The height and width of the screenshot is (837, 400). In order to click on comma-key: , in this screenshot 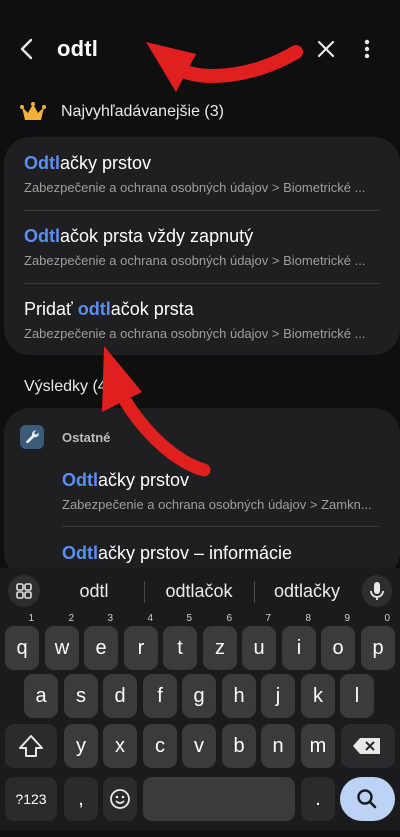, I will do `click(81, 799)`.